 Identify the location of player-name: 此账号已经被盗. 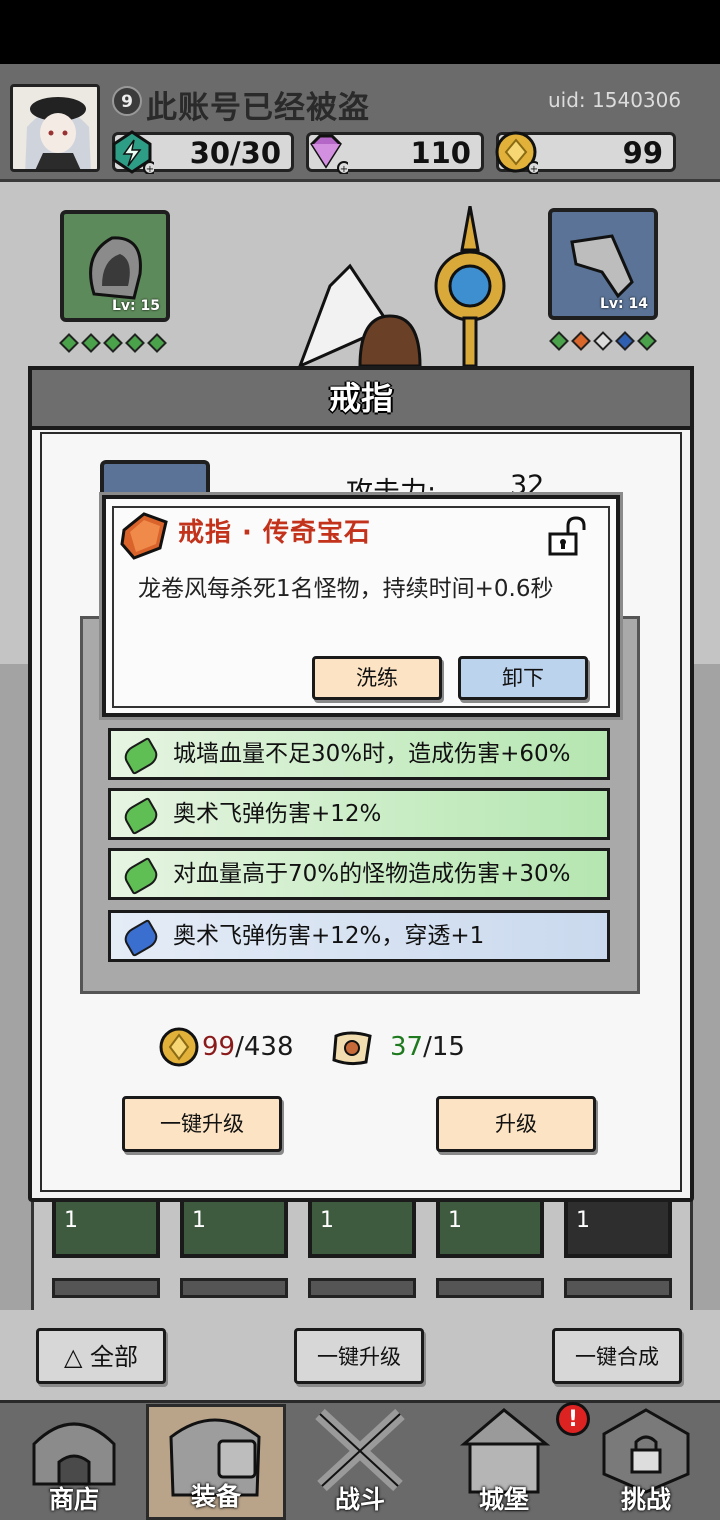
(258, 108).